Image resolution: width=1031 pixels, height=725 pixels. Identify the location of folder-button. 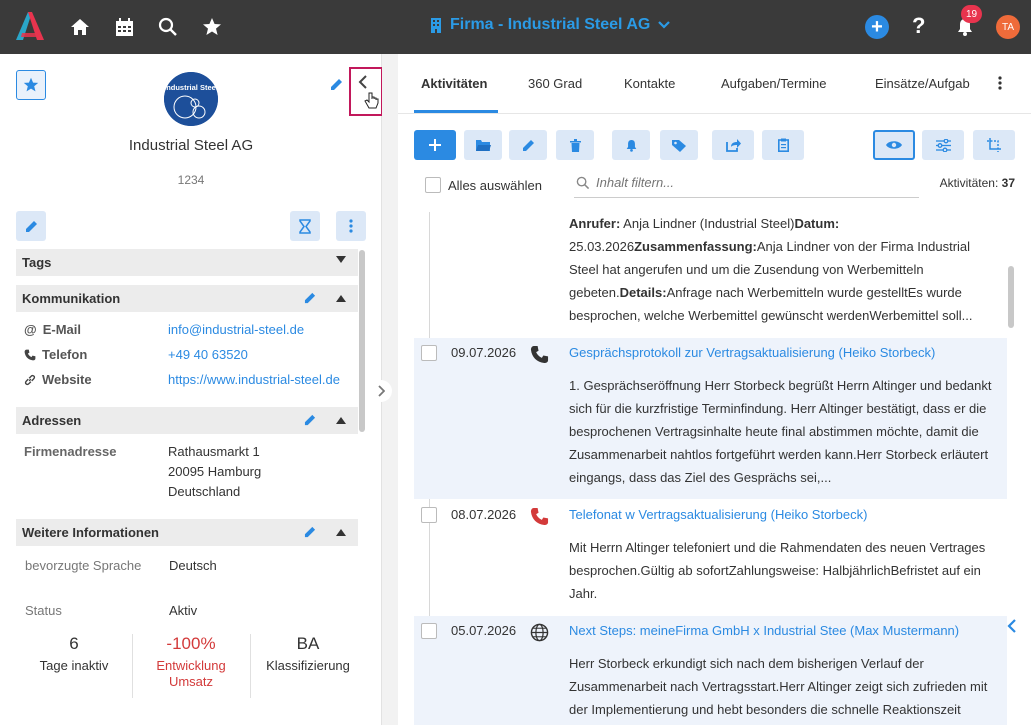
(483, 145).